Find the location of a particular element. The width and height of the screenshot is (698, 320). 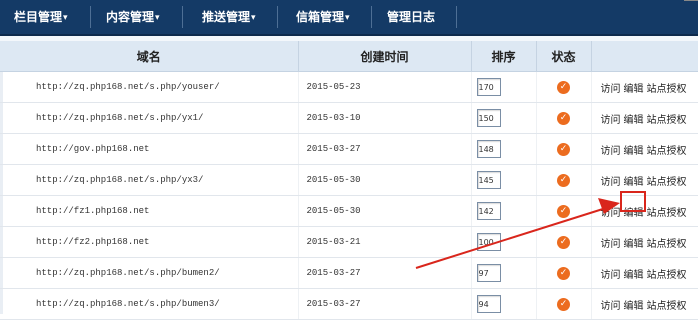

cell-domain: http://zq.php168.net/s.php/yx3/ is located at coordinates (149, 180).